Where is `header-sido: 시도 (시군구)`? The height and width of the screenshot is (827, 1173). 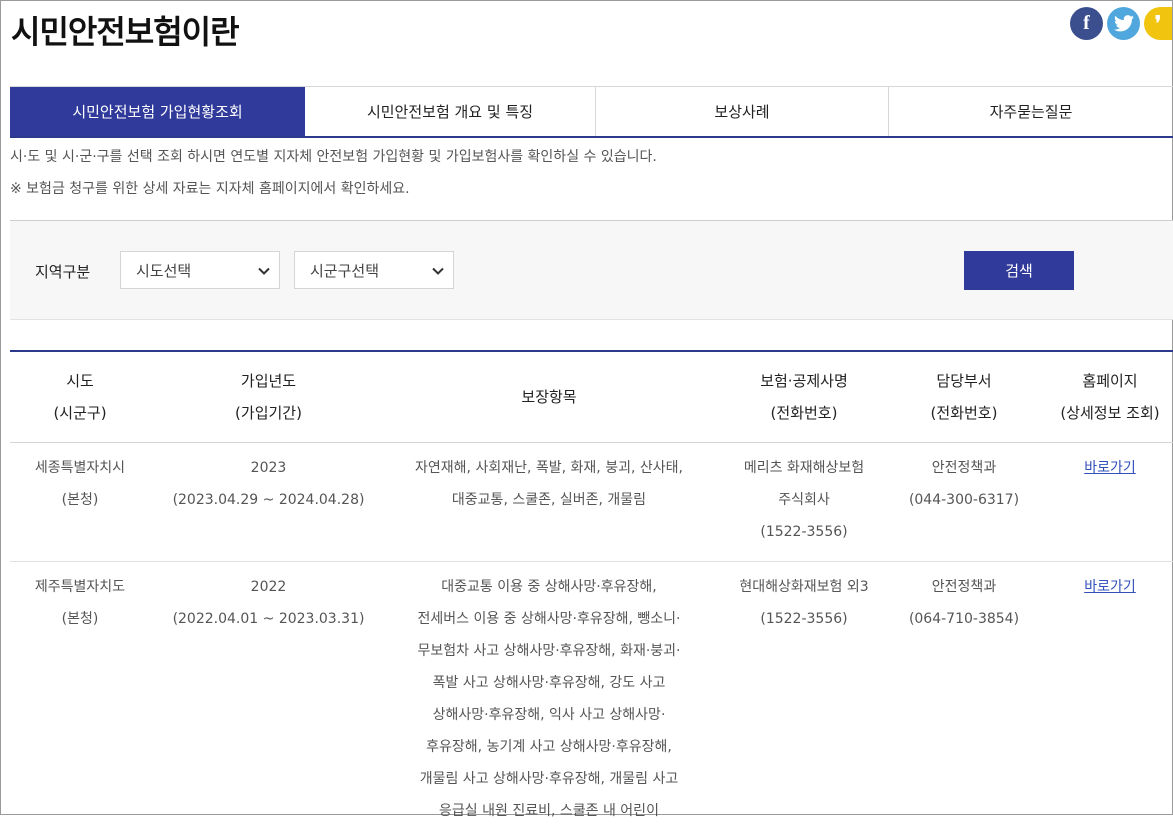 header-sido: 시도 (시군구) is located at coordinates (80, 397).